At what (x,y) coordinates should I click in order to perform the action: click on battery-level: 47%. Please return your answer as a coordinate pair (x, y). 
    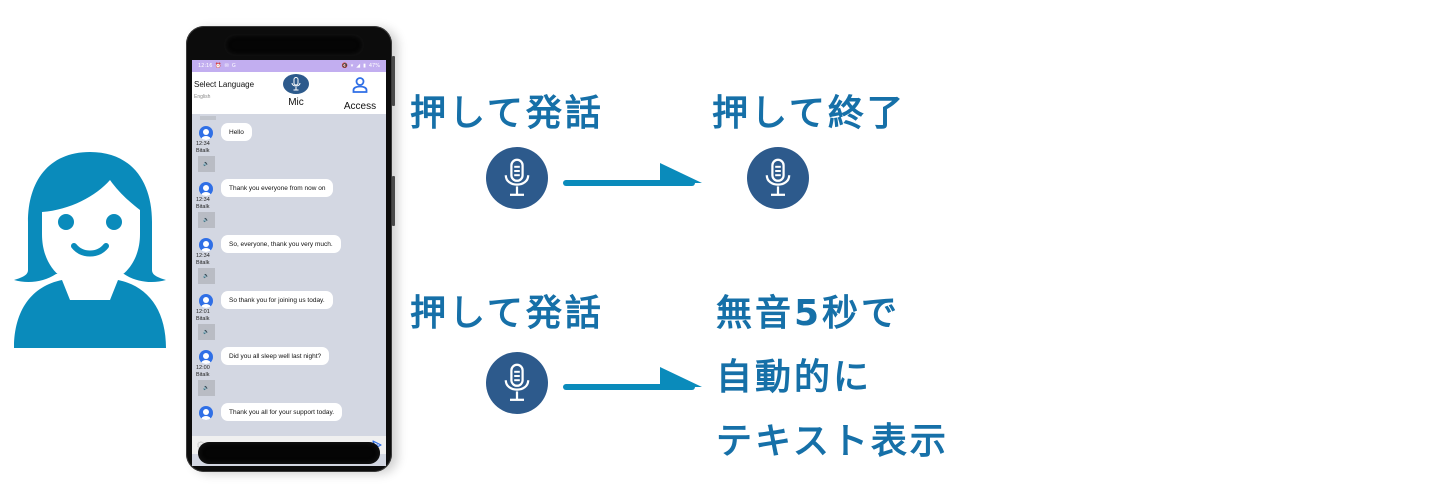
    Looking at the image, I should click on (374, 66).